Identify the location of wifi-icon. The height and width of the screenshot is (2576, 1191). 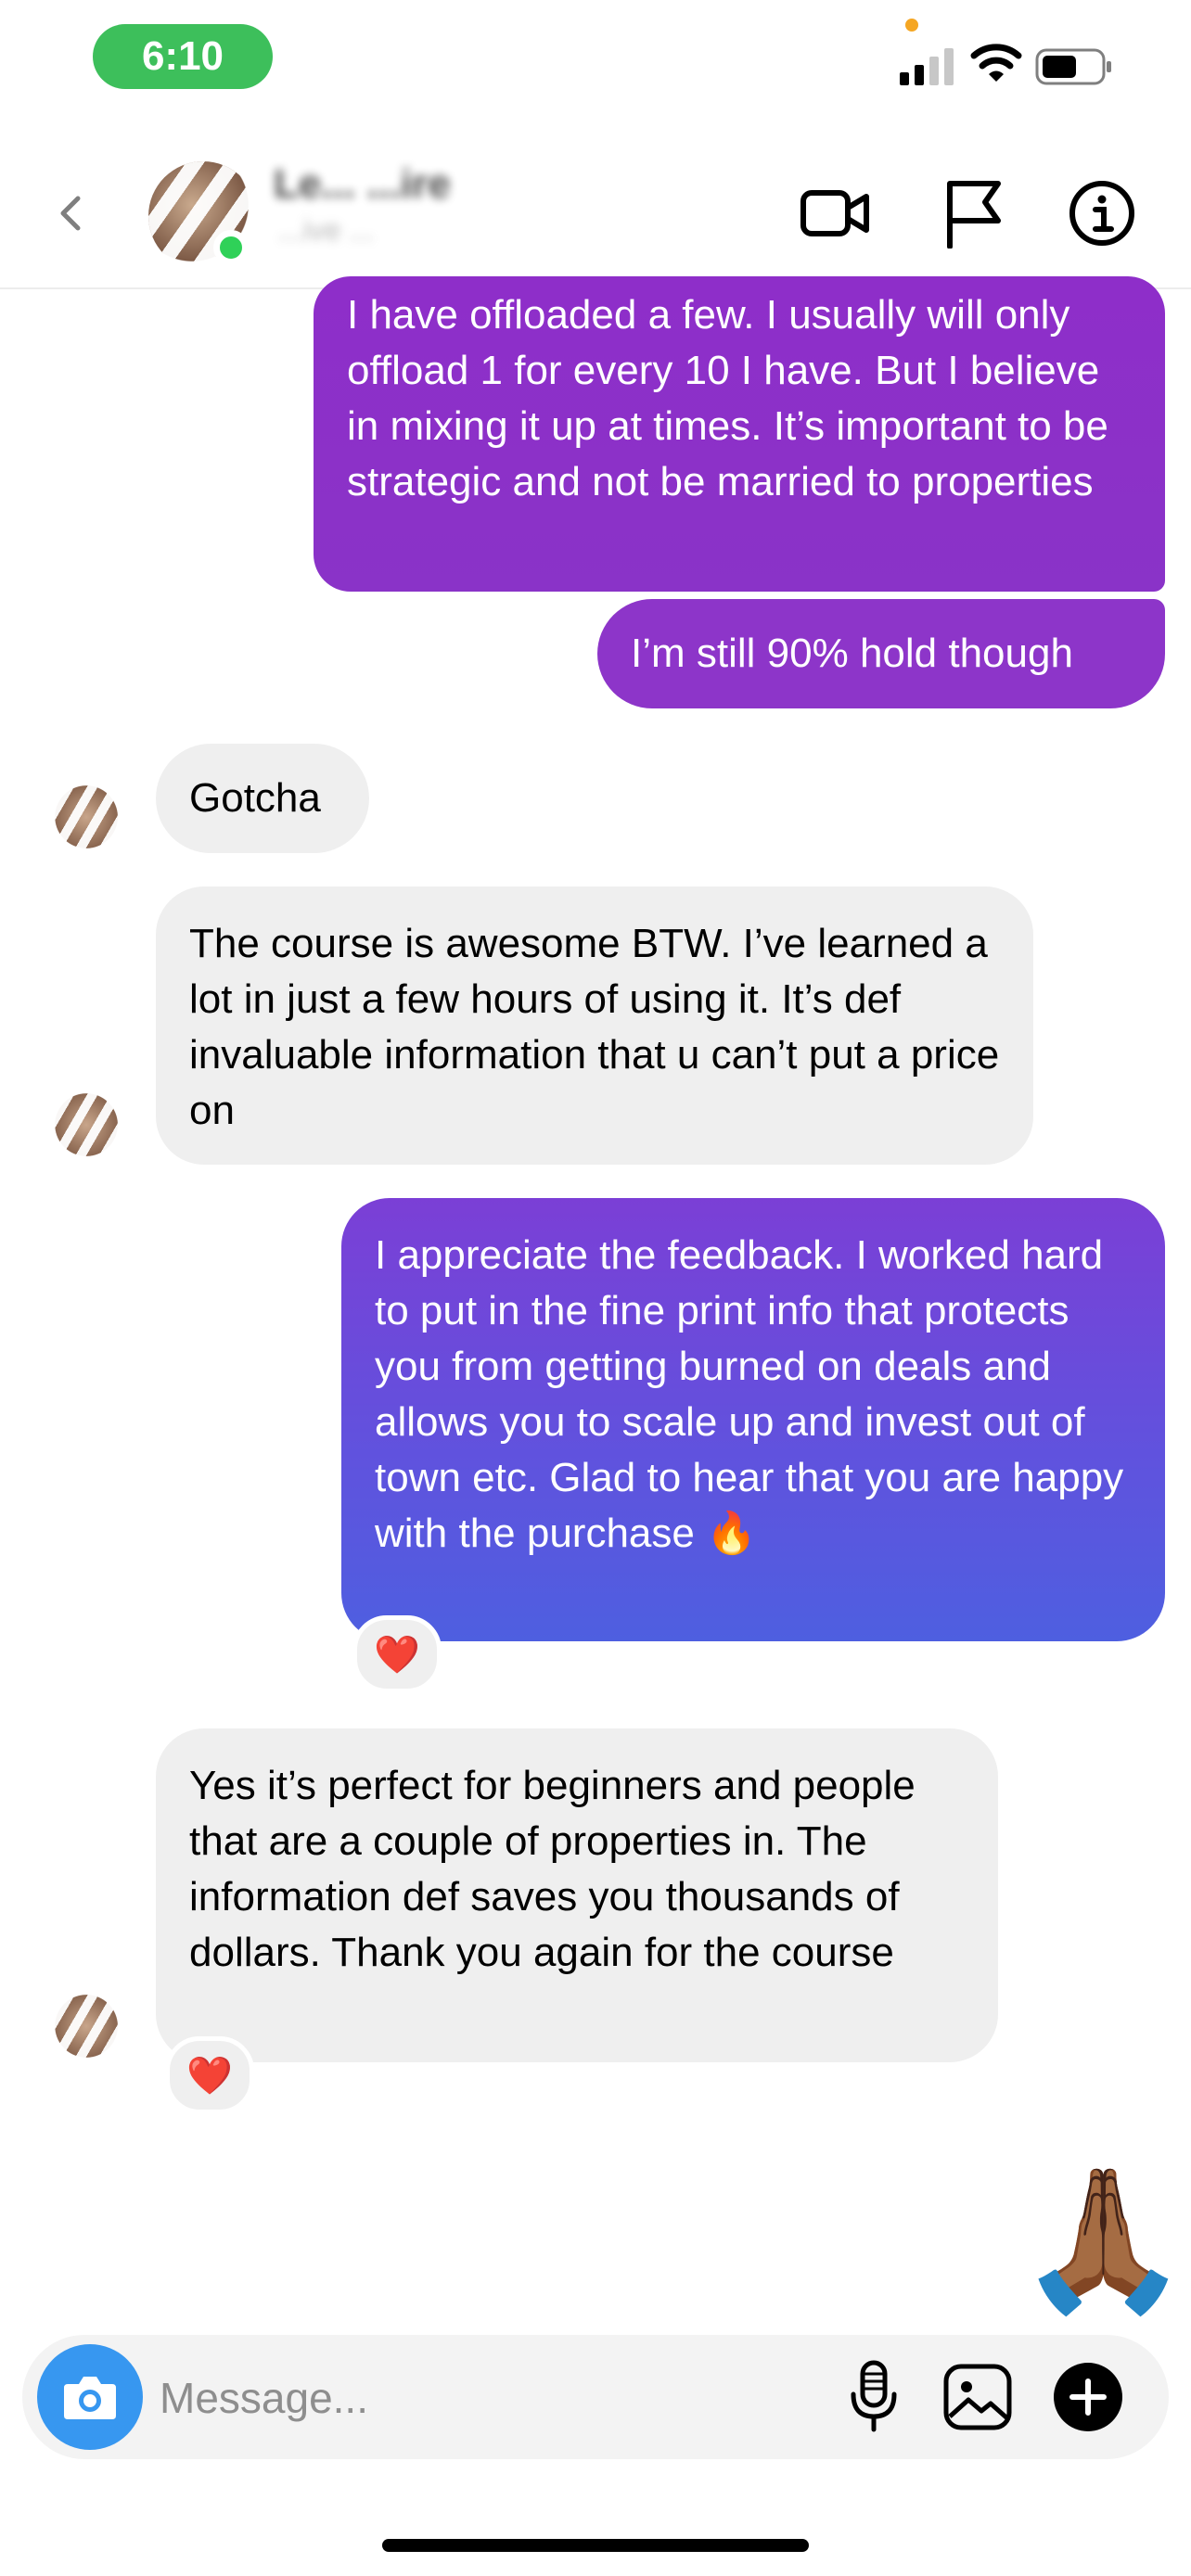
(996, 63).